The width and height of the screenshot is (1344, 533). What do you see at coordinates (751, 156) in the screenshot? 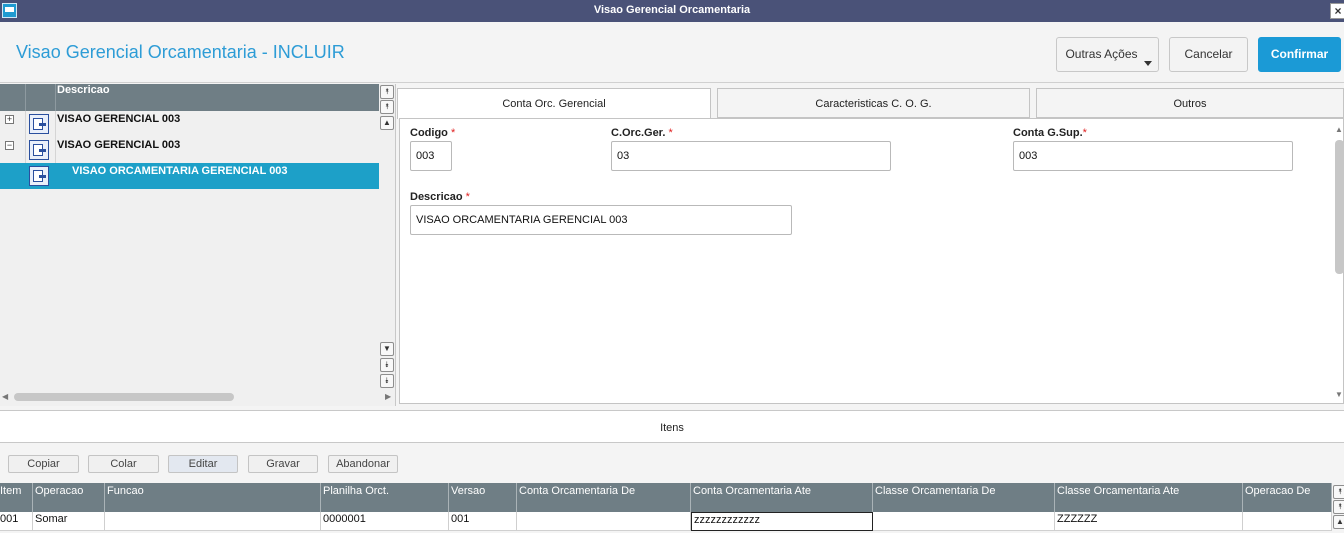
I see `corcger-input: 03` at bounding box center [751, 156].